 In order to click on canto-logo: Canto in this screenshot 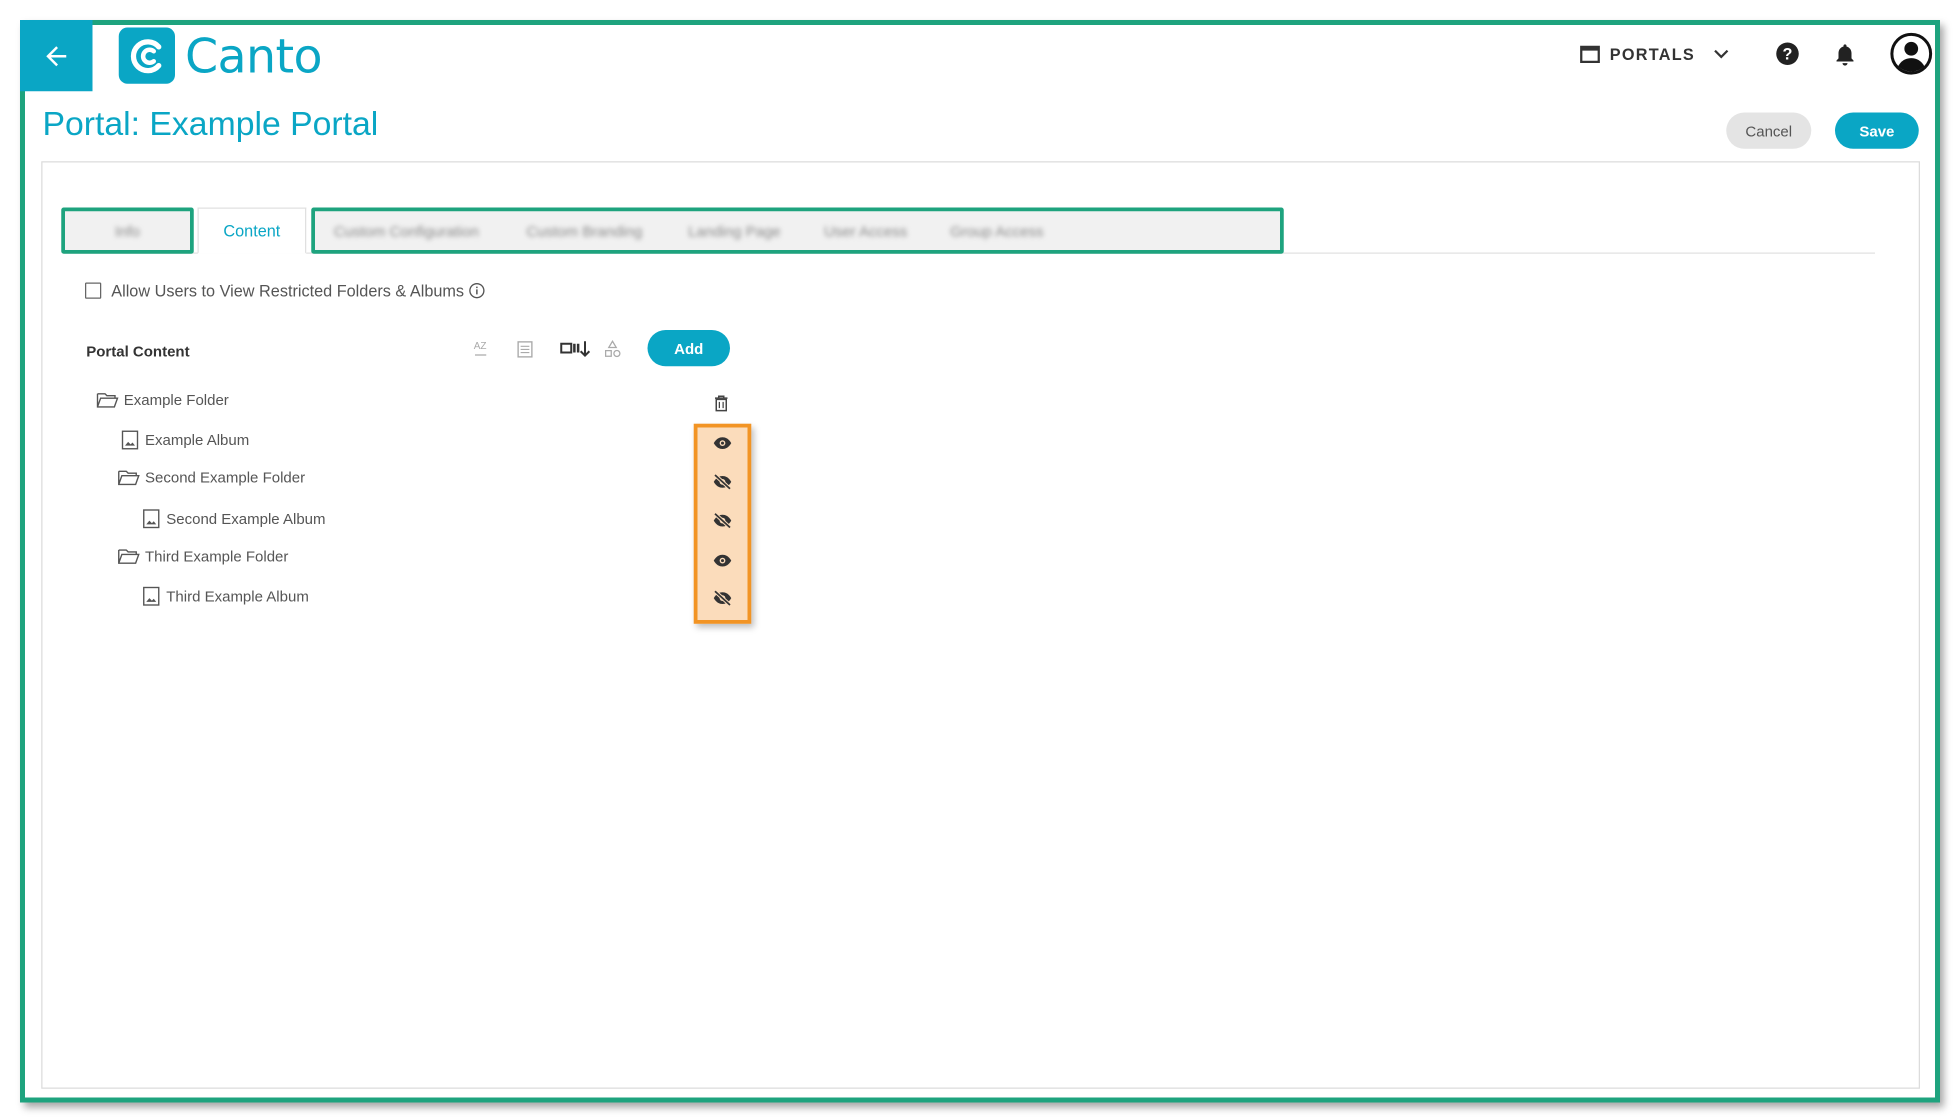, I will do `click(220, 55)`.